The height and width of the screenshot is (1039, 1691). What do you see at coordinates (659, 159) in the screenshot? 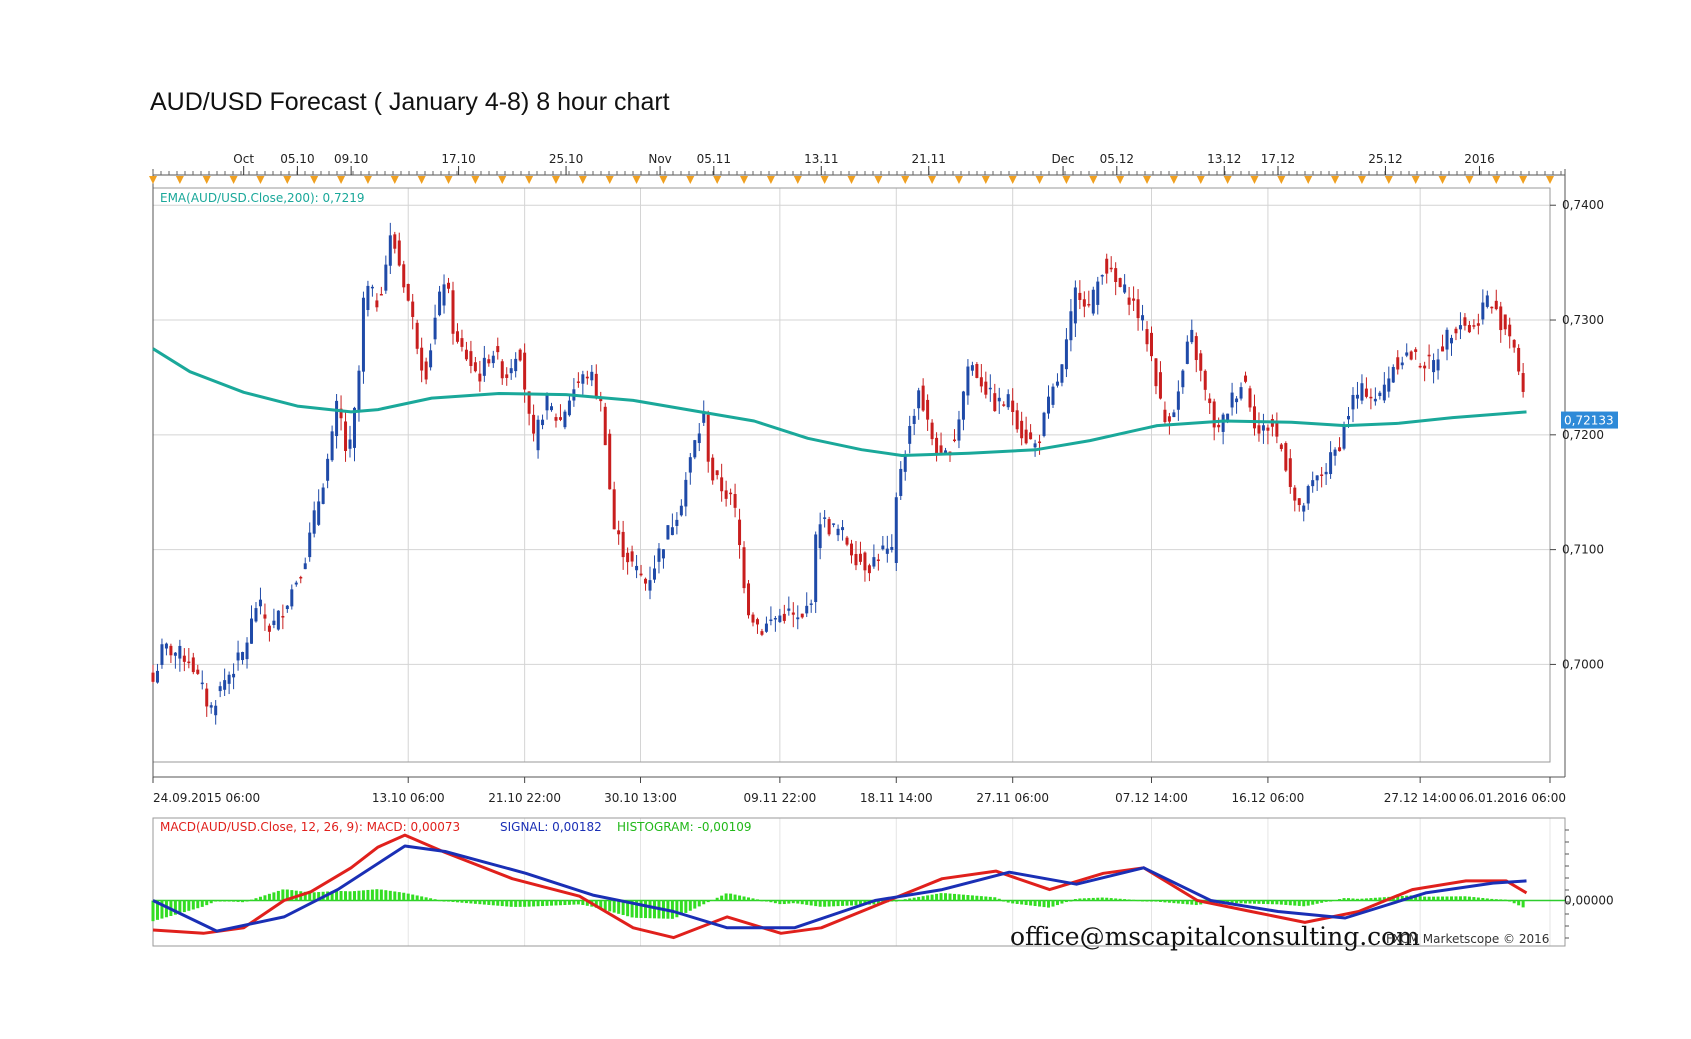
I see `top-axis-label: Nov` at bounding box center [659, 159].